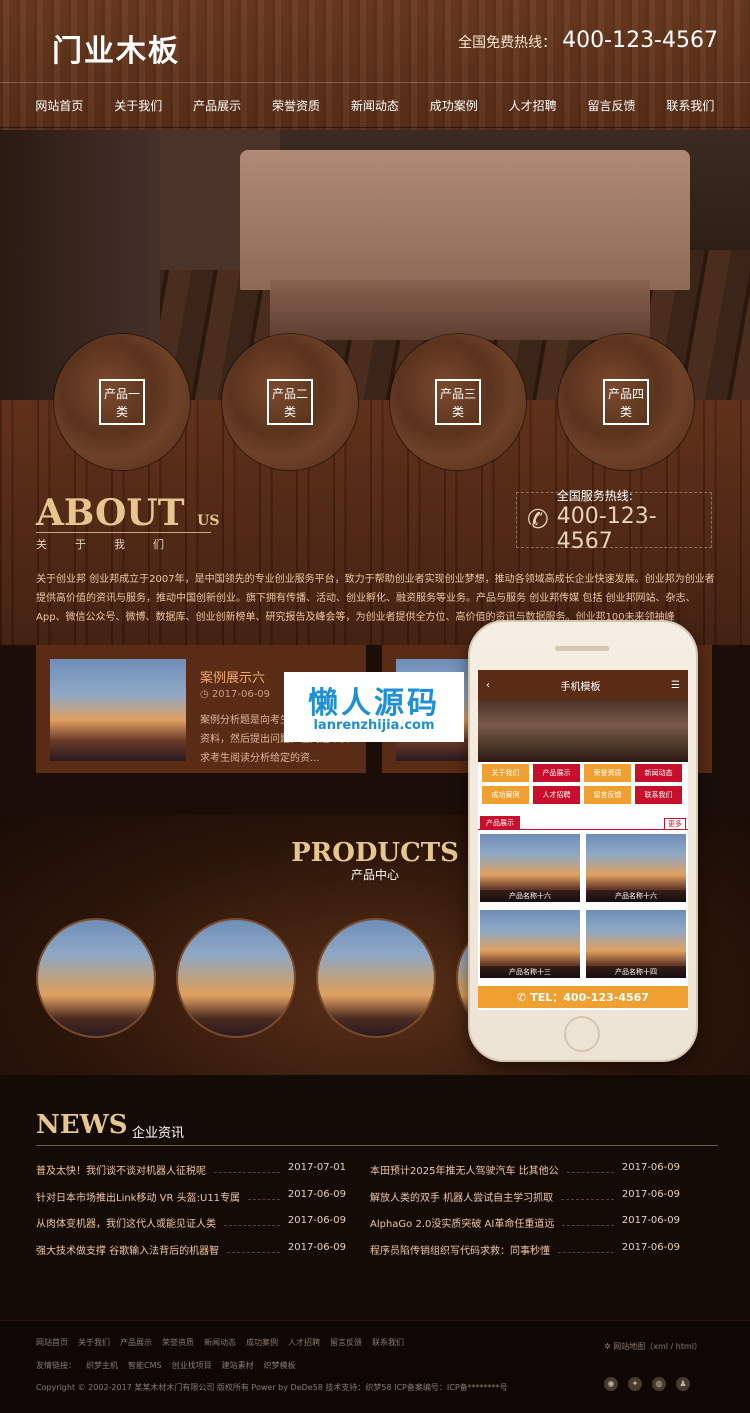 Image resolution: width=750 pixels, height=1413 pixels. Describe the element at coordinates (235, 694) in the screenshot. I see `case-date: ◷ 2017-06-09` at that location.